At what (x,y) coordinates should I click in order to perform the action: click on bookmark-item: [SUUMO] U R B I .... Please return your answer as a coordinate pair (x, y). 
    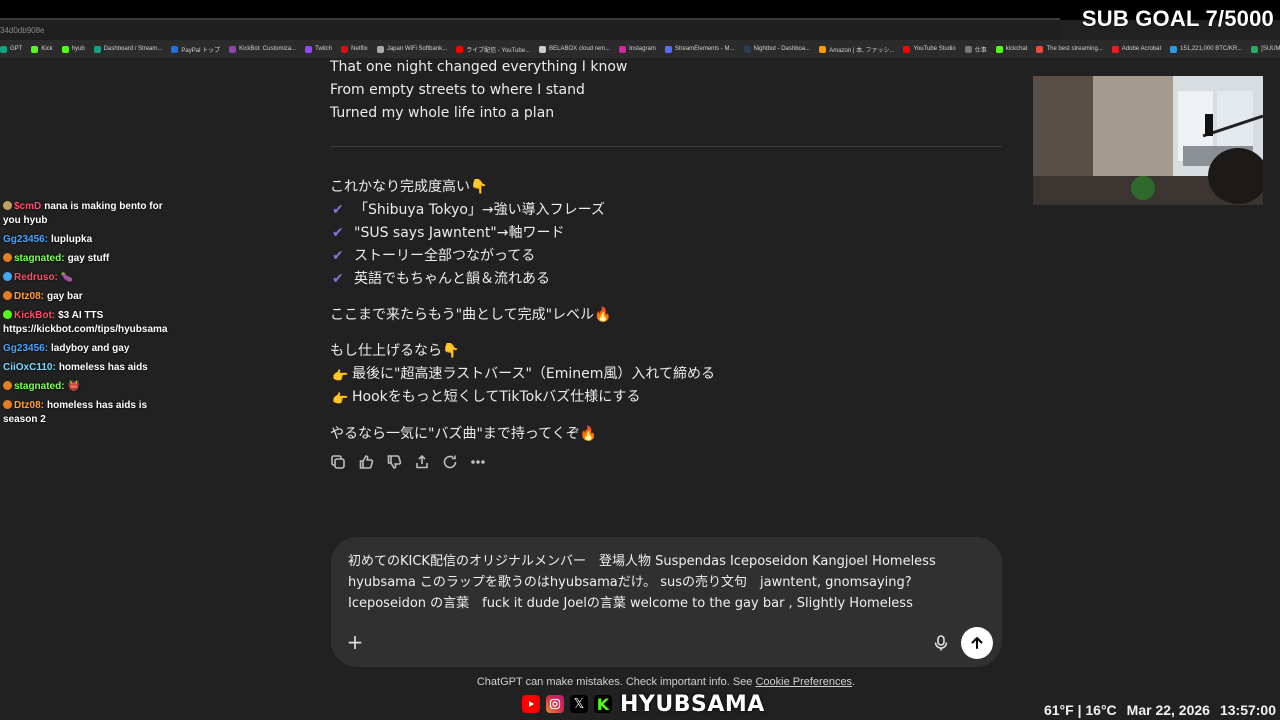
    Looking at the image, I should click on (1265, 49).